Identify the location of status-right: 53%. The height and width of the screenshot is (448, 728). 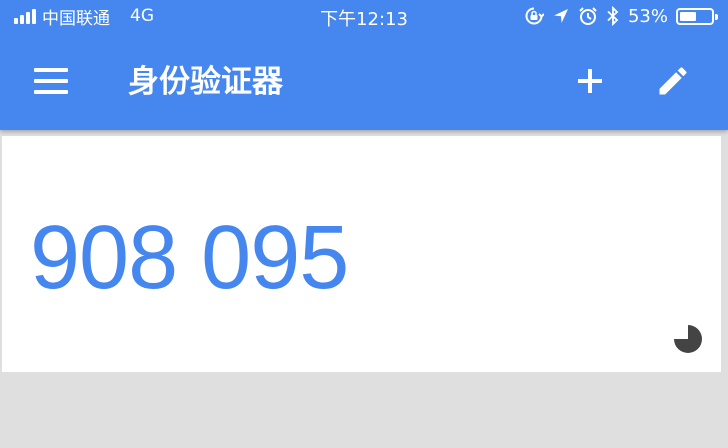
(621, 16).